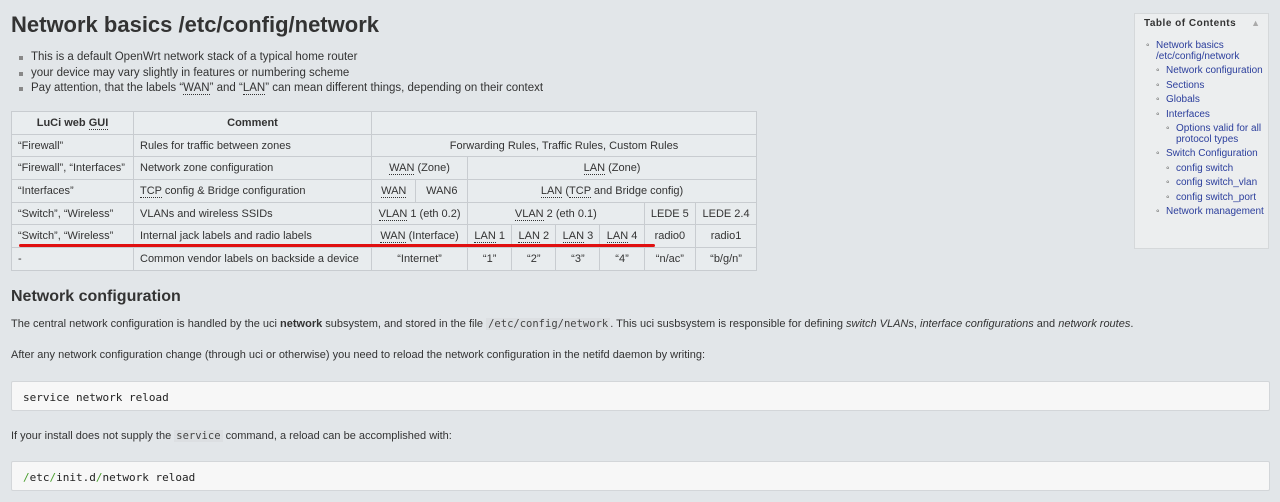 Image resolution: width=1280 pixels, height=502 pixels. What do you see at coordinates (72, 259) in the screenshot?
I see `cell-luci: -` at bounding box center [72, 259].